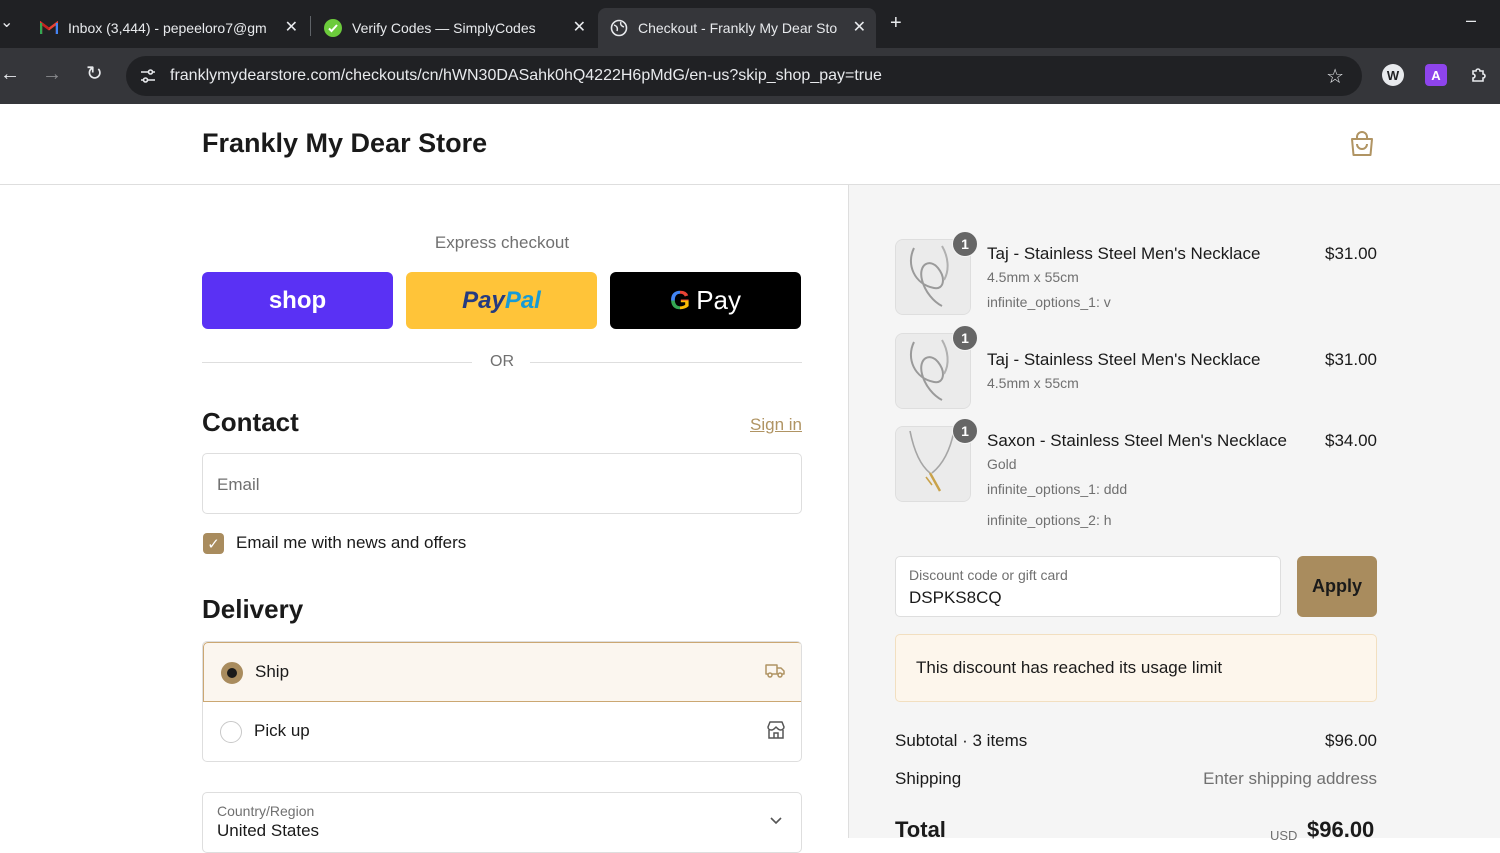  What do you see at coordinates (750, 144) in the screenshot?
I see `store-header: Frankly My Dear Store` at bounding box center [750, 144].